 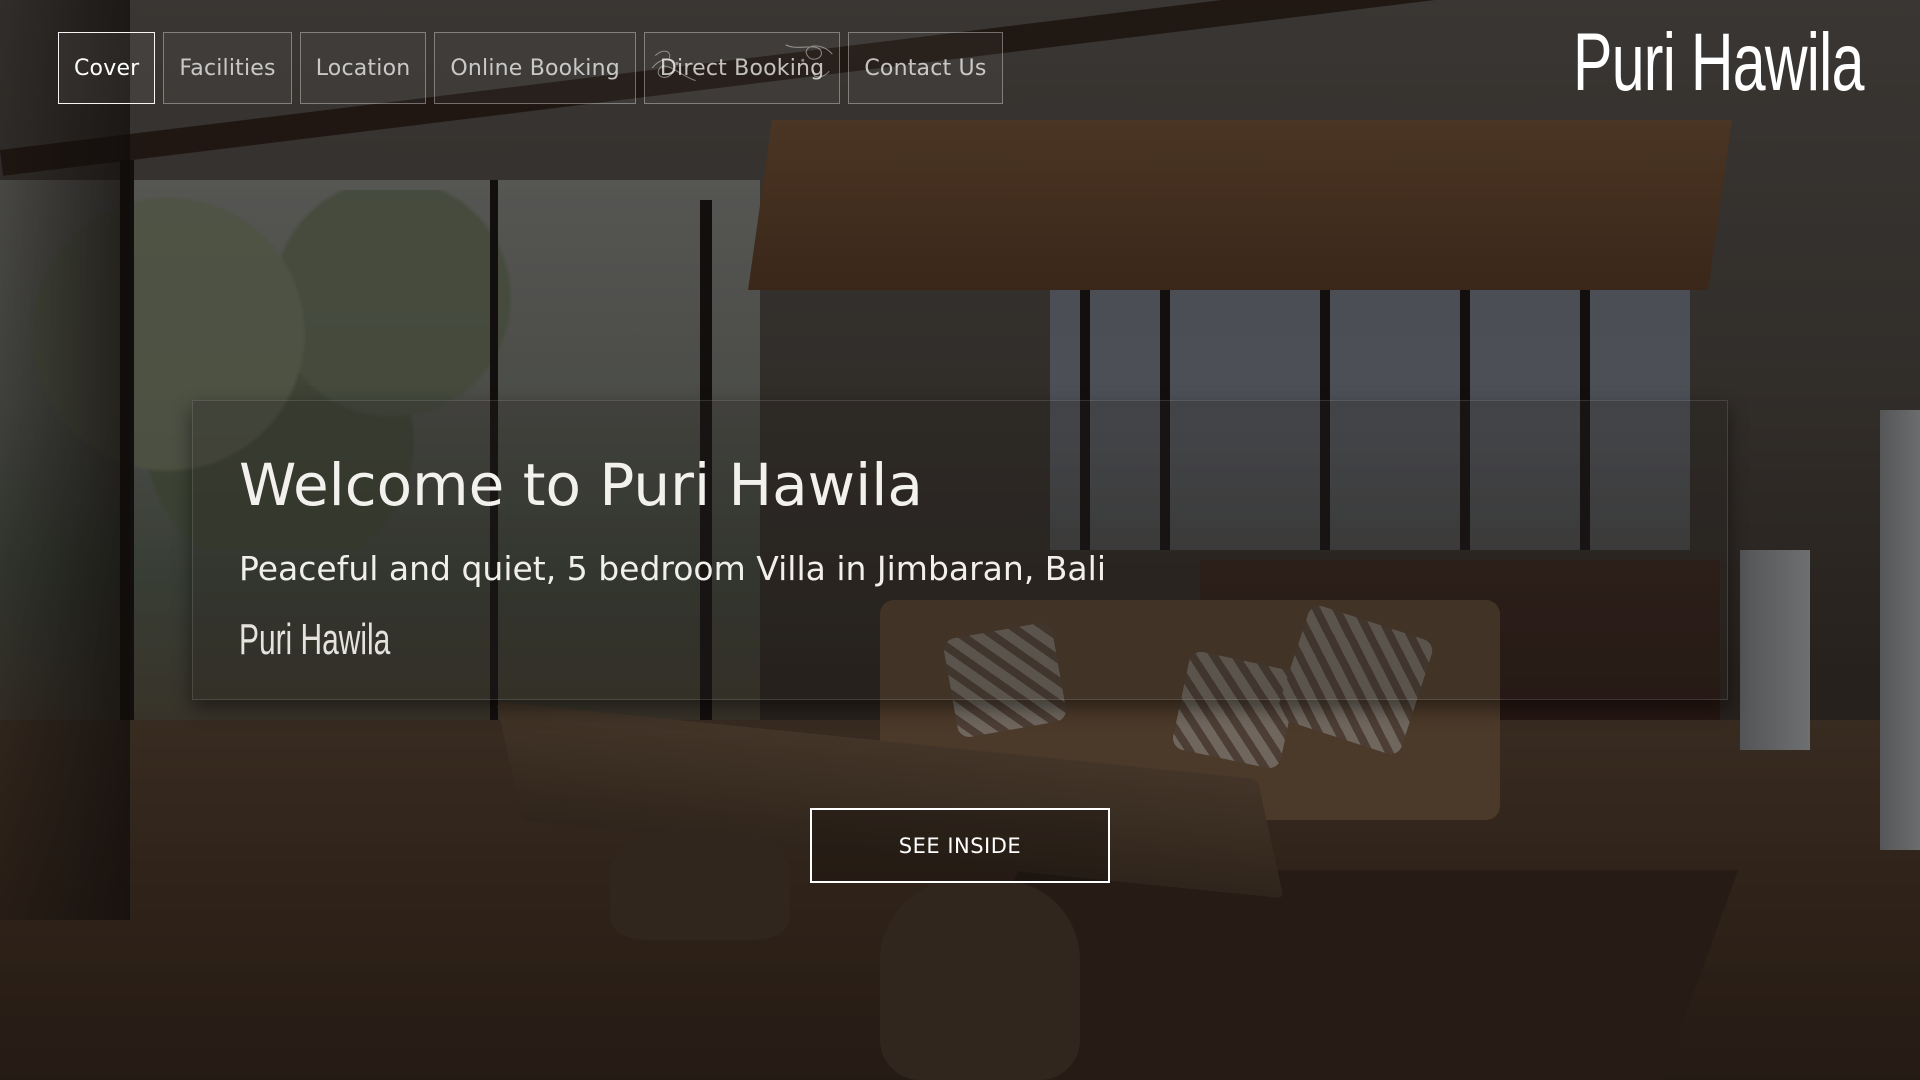 I want to click on hero-signature: Puri Hawila, so click(x=315, y=639).